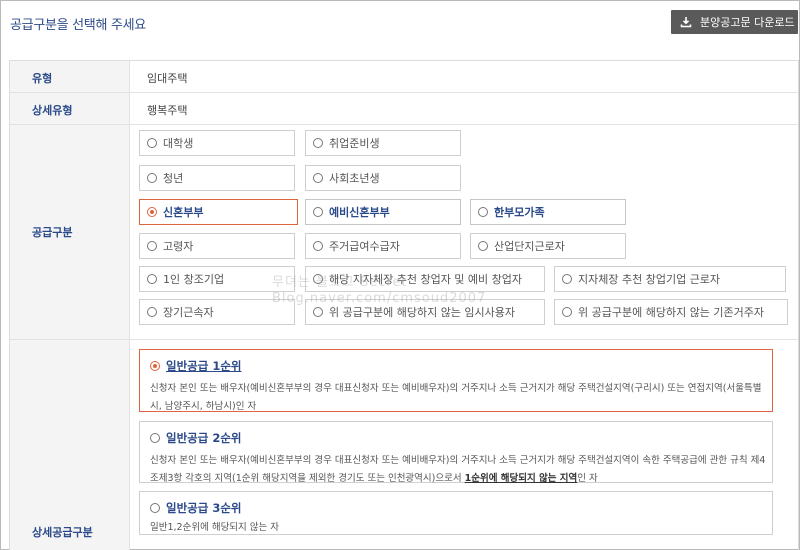 This screenshot has height=550, width=800. Describe the element at coordinates (217, 246) in the screenshot. I see `supply-option-elderly: 고령자` at that location.